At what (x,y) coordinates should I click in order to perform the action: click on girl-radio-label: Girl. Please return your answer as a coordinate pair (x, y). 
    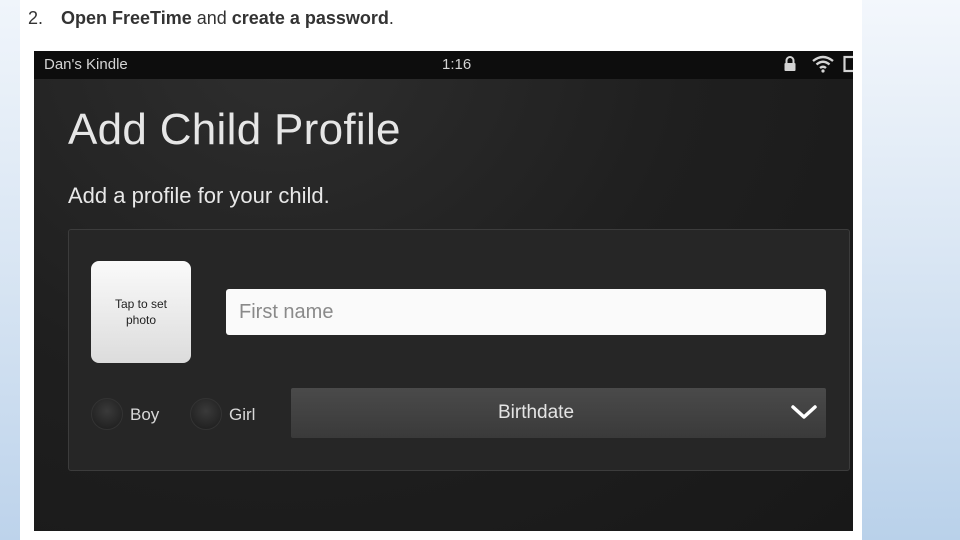
    Looking at the image, I should click on (242, 414).